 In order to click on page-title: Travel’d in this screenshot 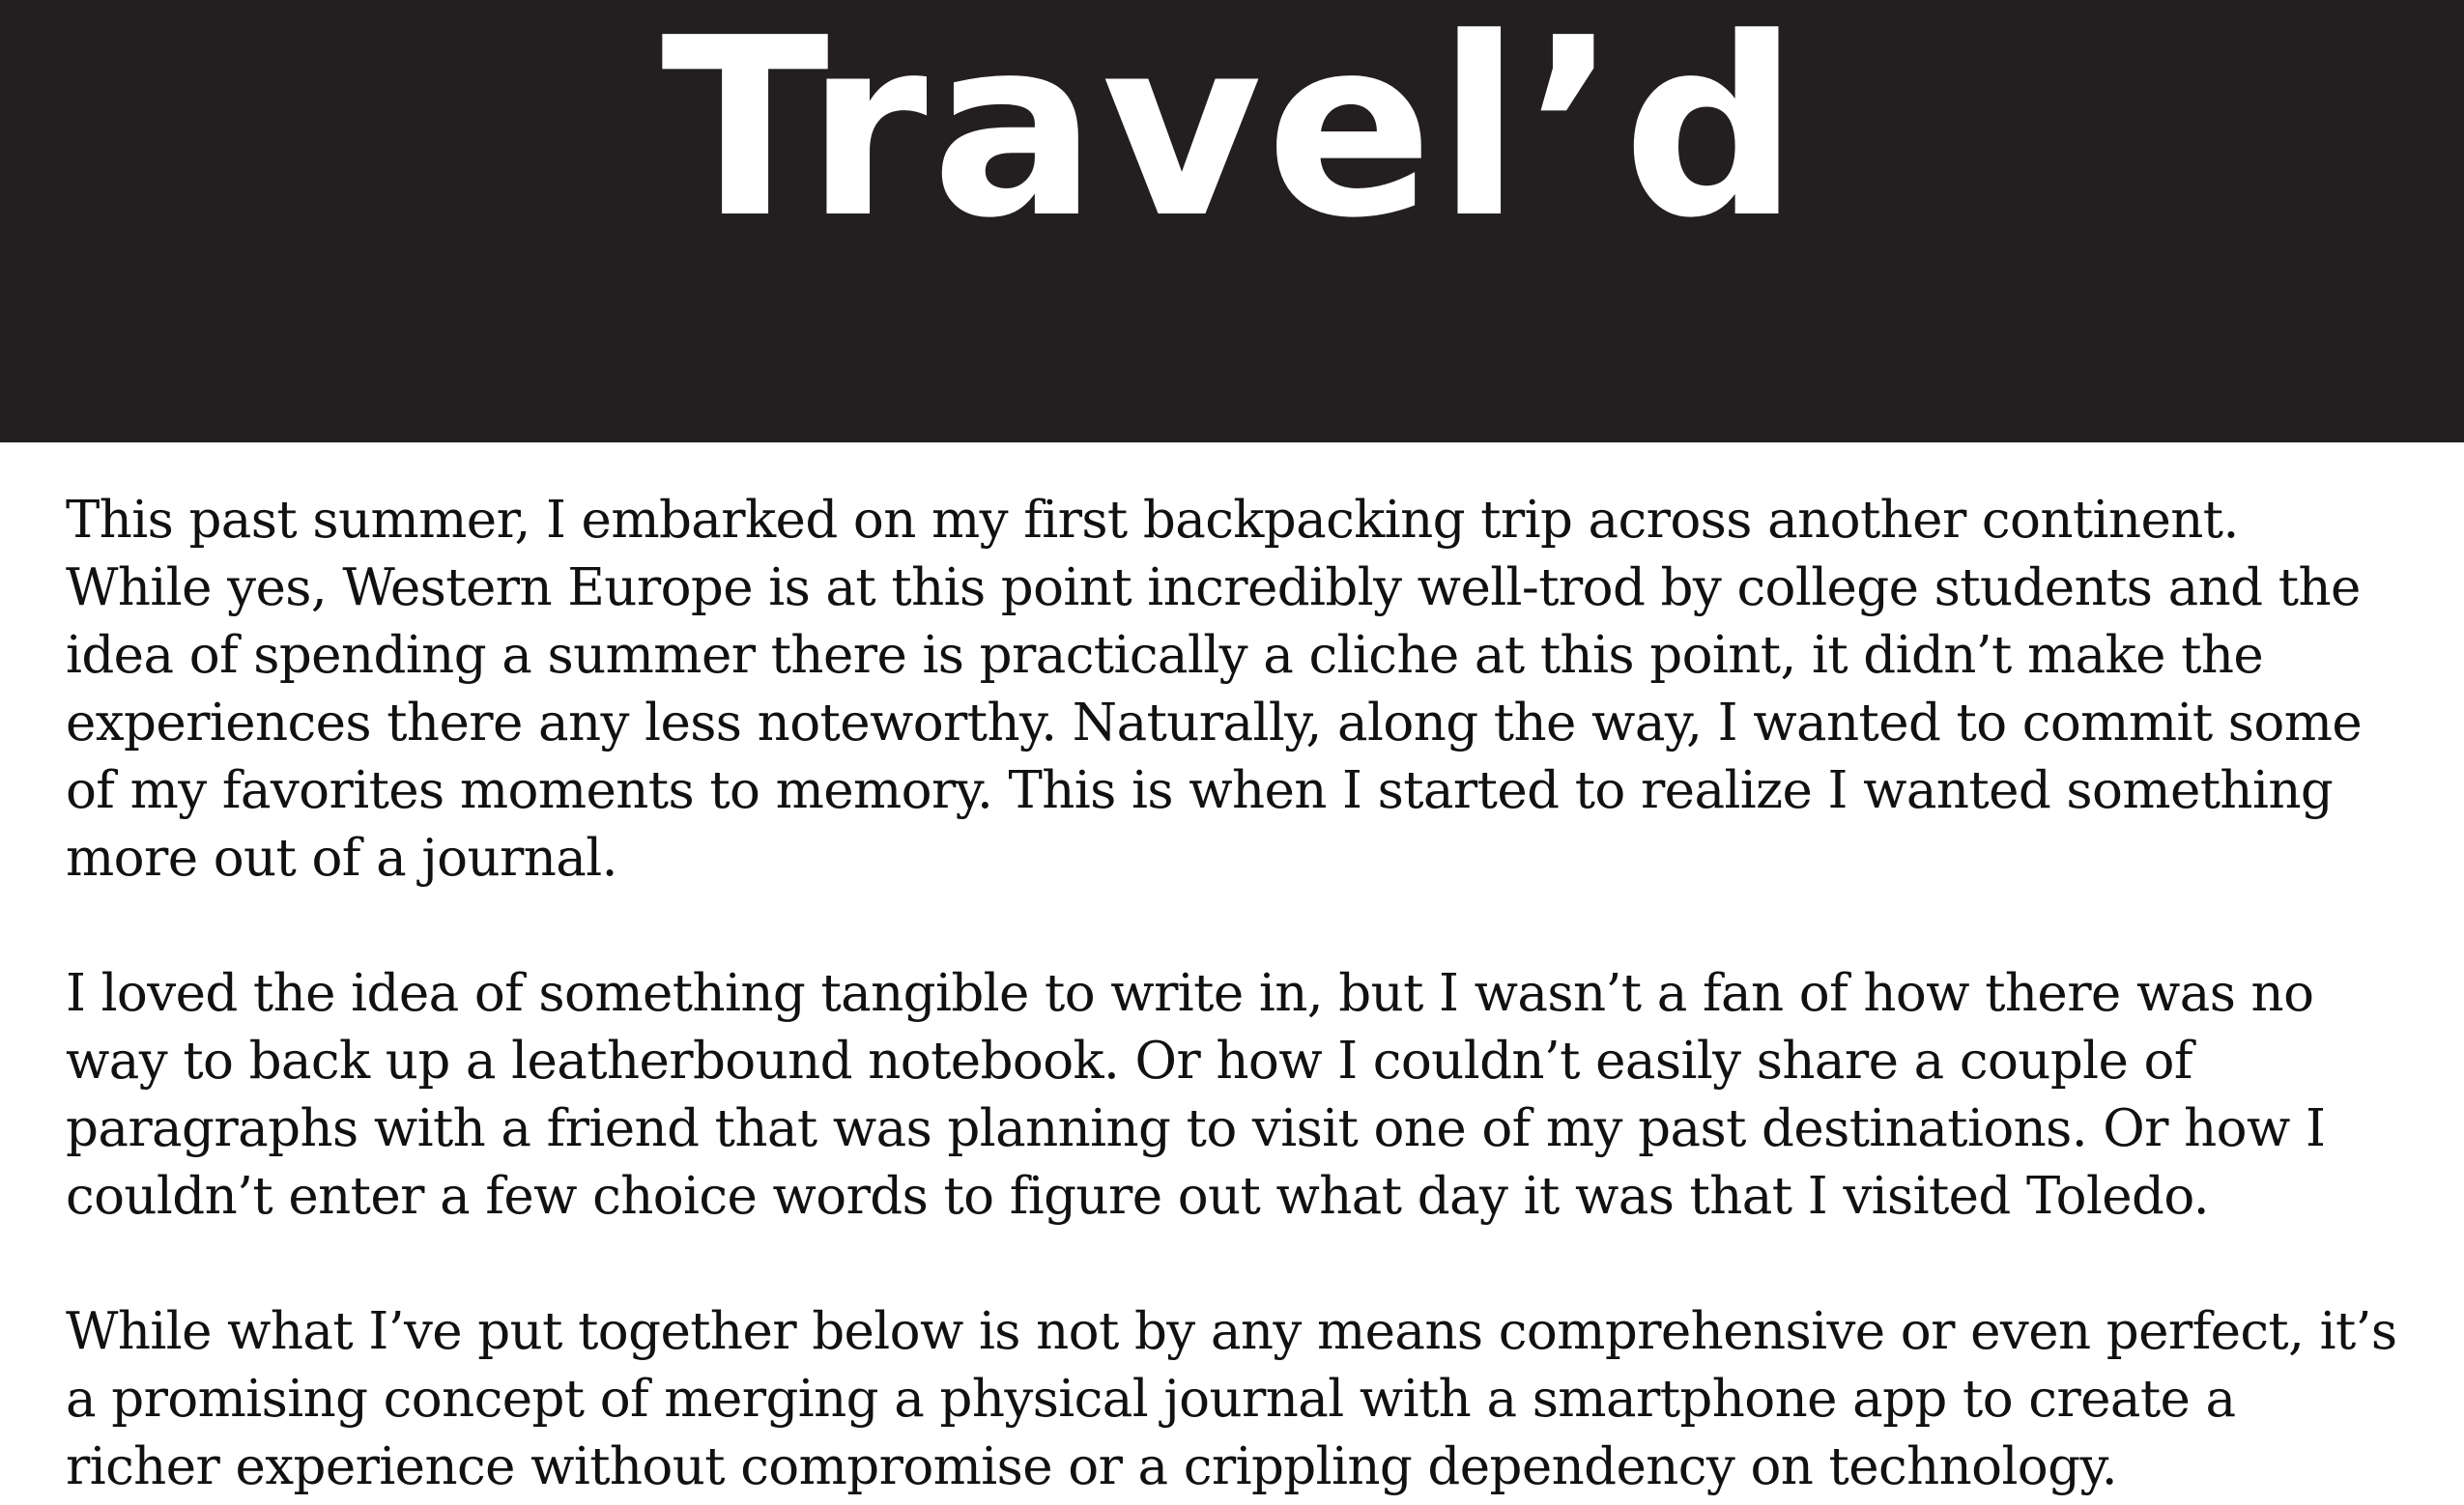, I will do `click(1232, 136)`.